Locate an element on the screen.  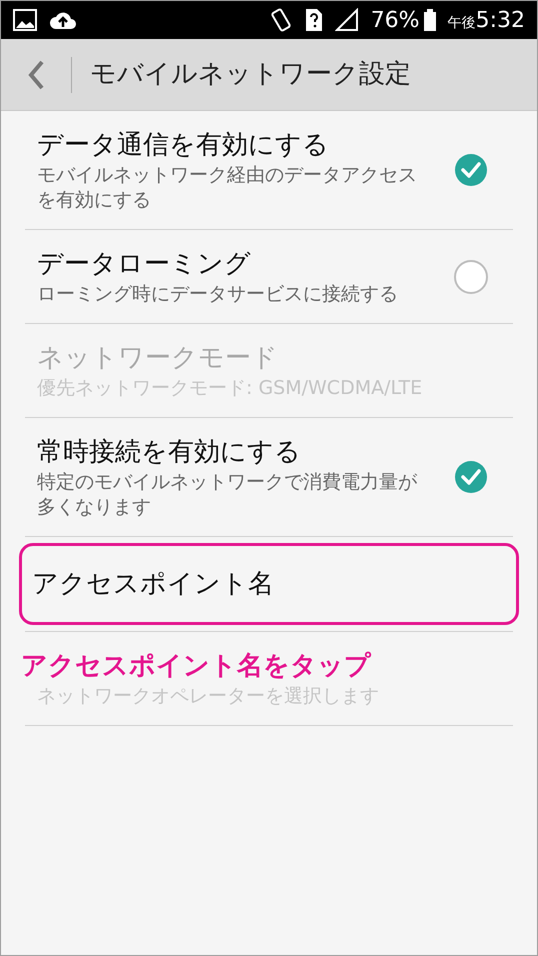
vibrate-icon is located at coordinates (280, 20).